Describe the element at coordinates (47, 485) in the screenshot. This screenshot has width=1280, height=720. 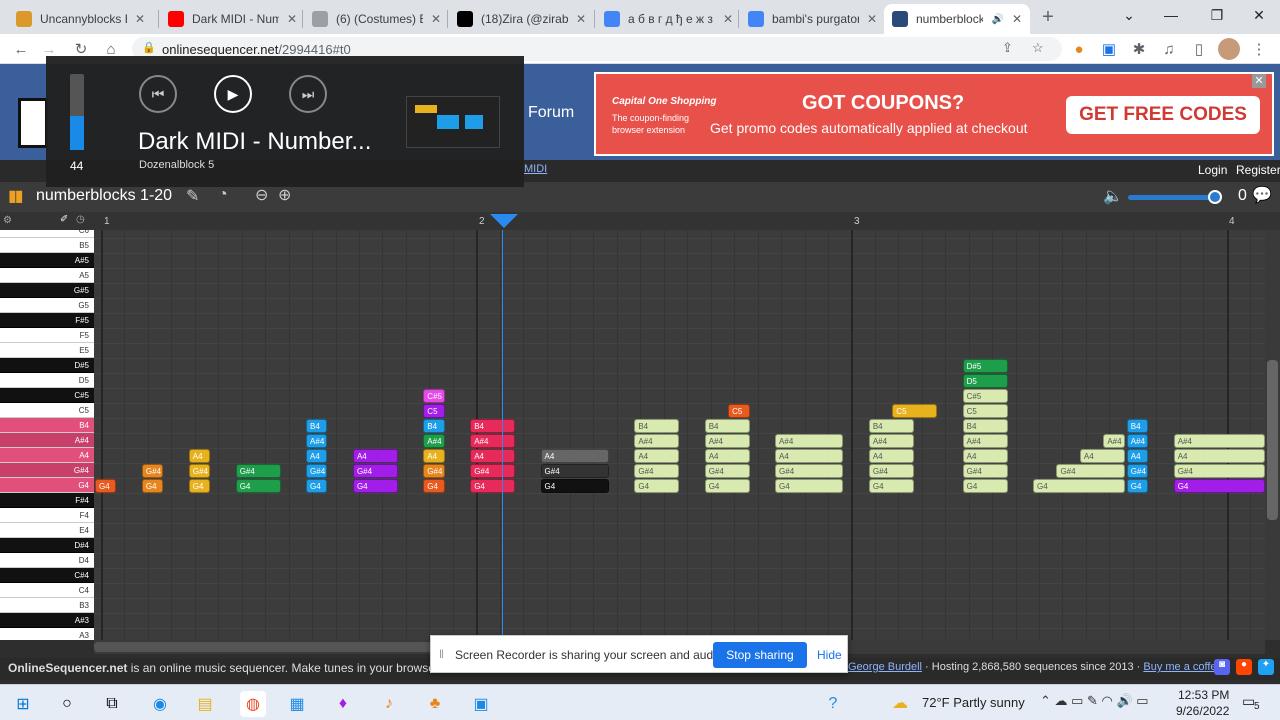
I see `piano-key: G4` at that location.